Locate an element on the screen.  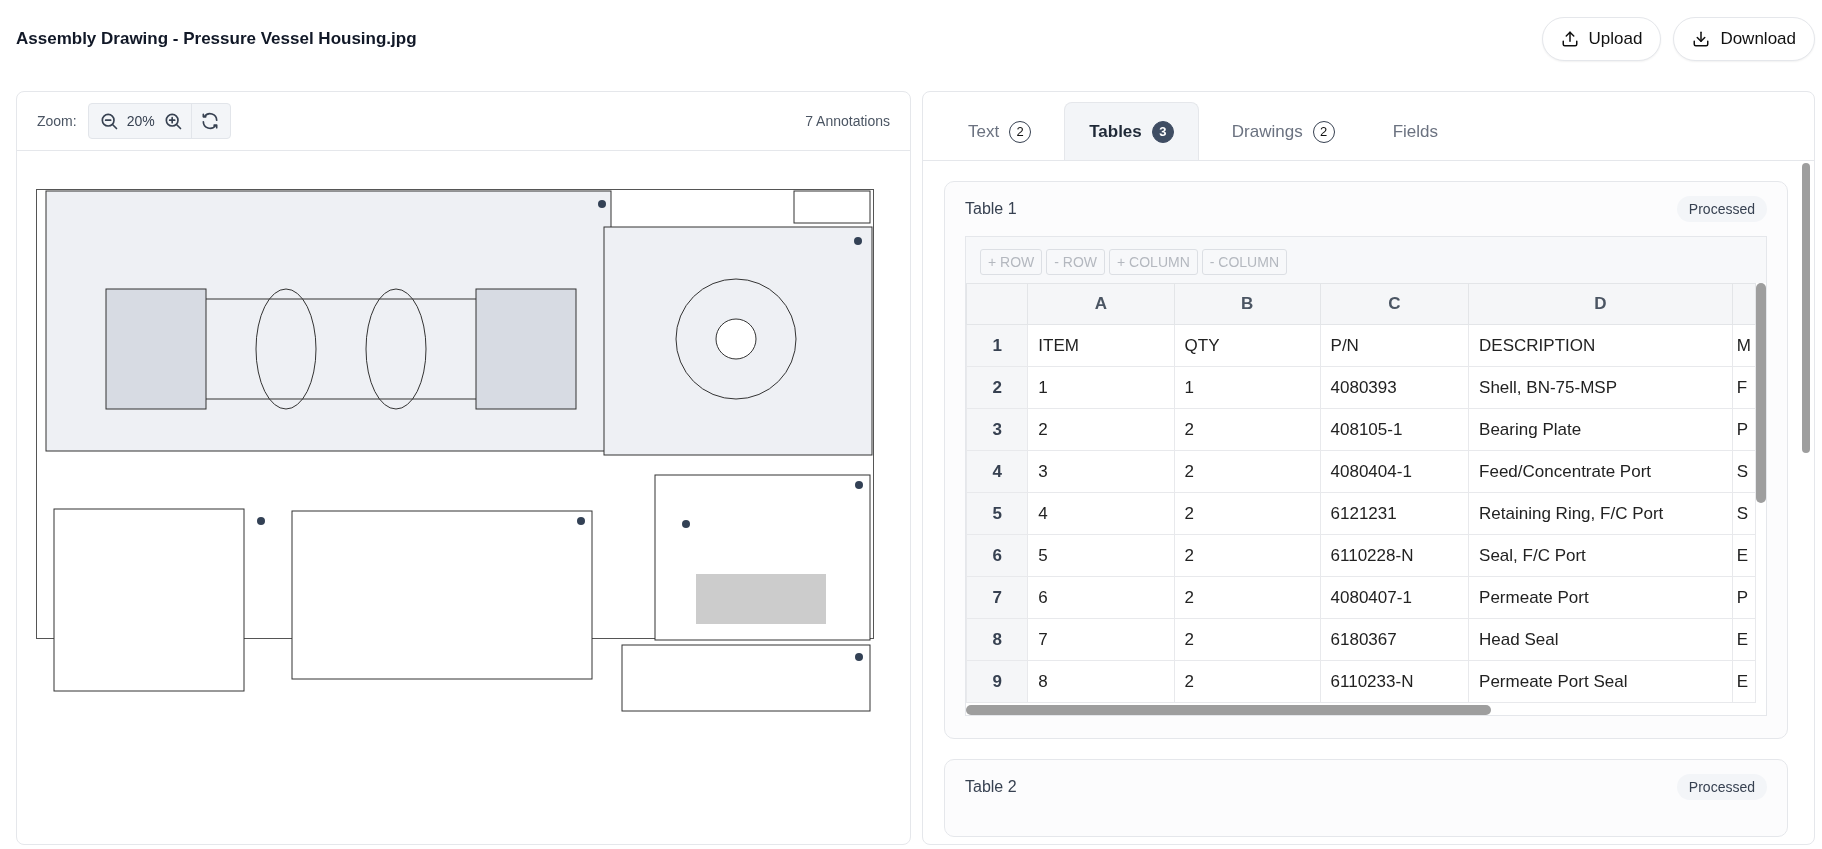
upload-button: Upload is located at coordinates (1601, 39).